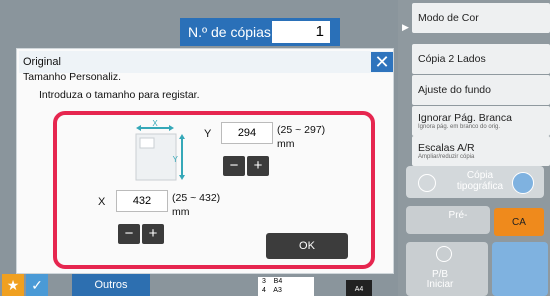  Describe the element at coordinates (520, 269) in the screenshot. I see `color-start-button` at that location.